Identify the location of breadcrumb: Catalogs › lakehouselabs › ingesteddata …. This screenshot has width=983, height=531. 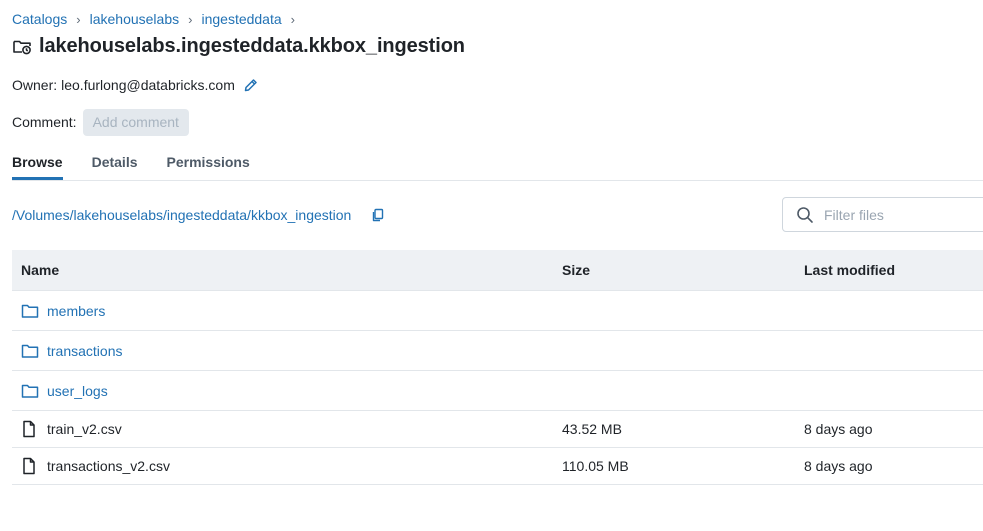
(158, 19).